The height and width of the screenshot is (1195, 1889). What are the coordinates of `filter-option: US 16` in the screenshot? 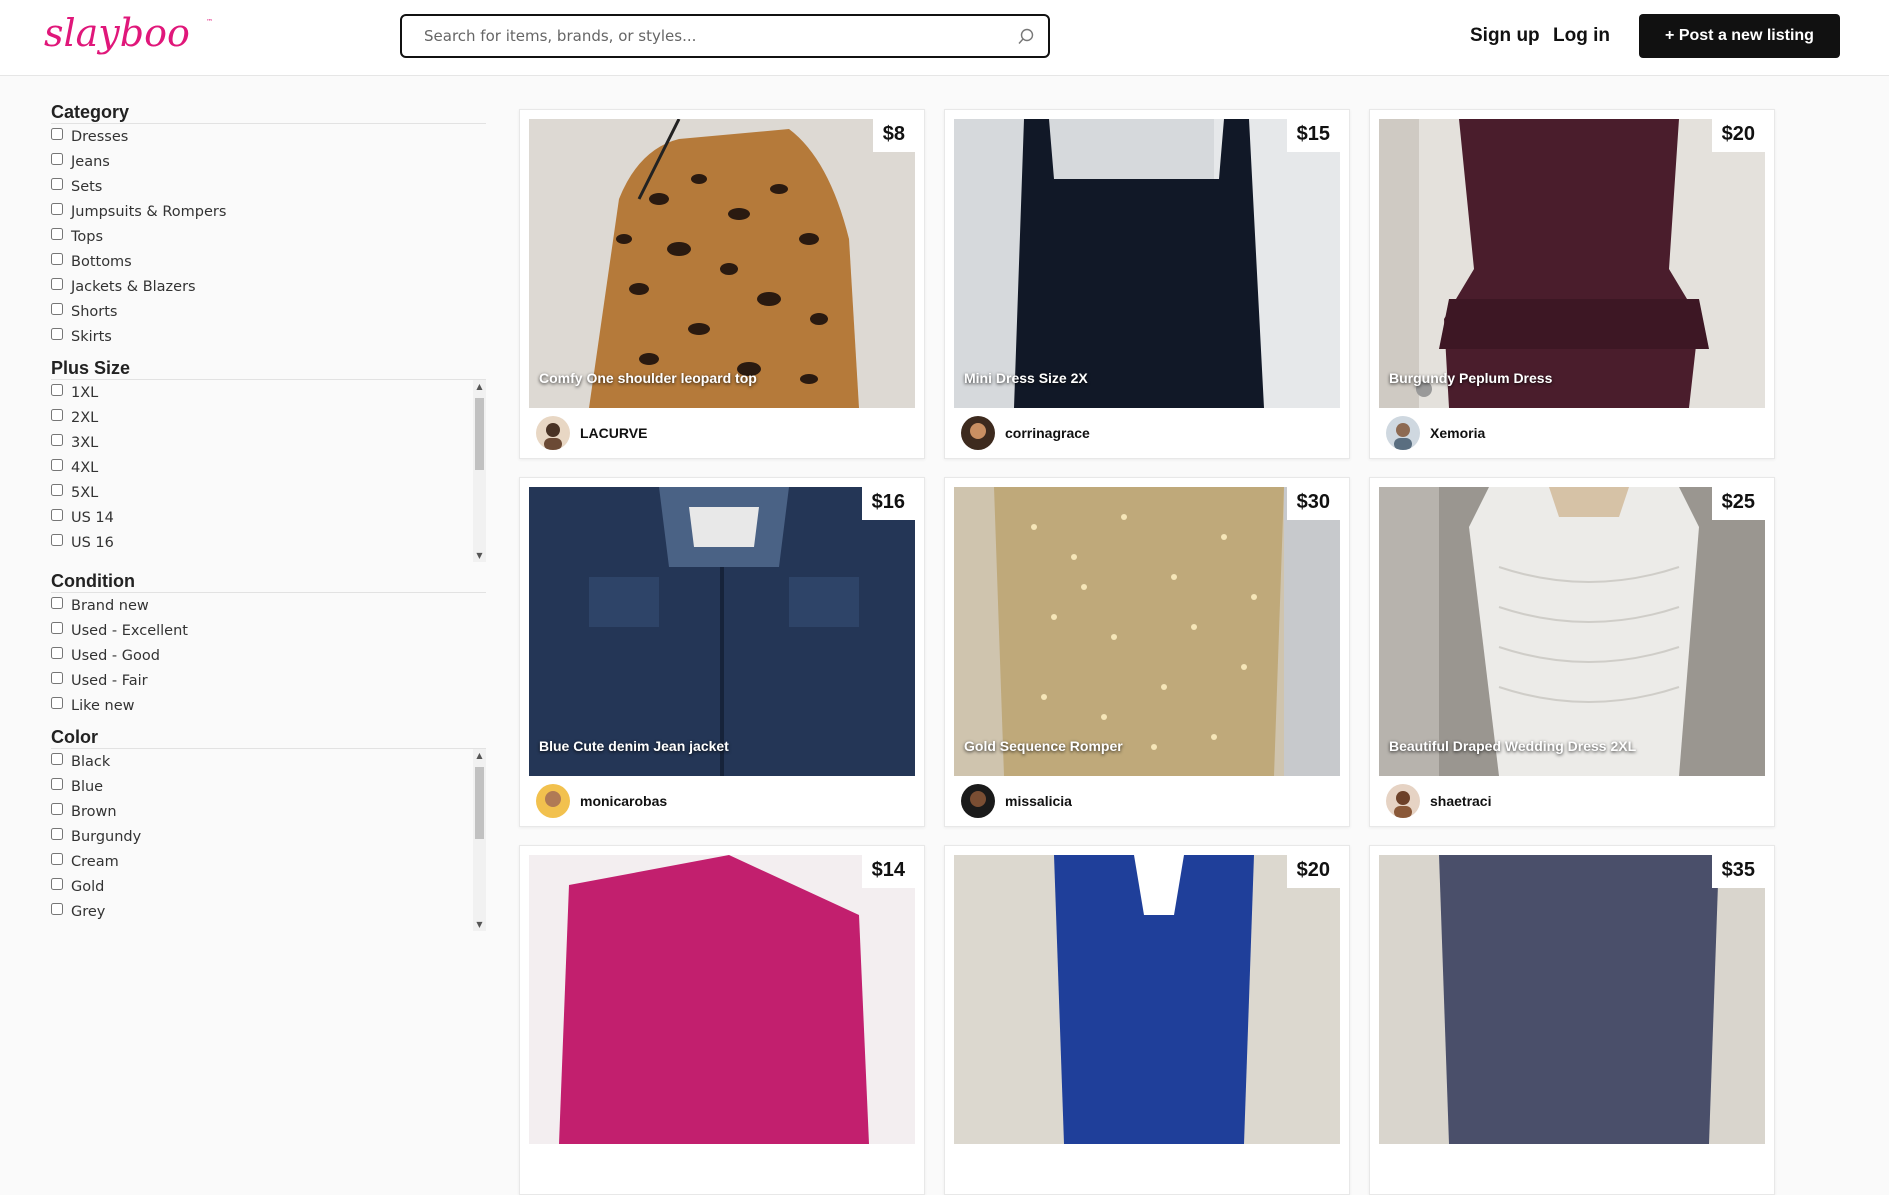 It's located at (268, 542).